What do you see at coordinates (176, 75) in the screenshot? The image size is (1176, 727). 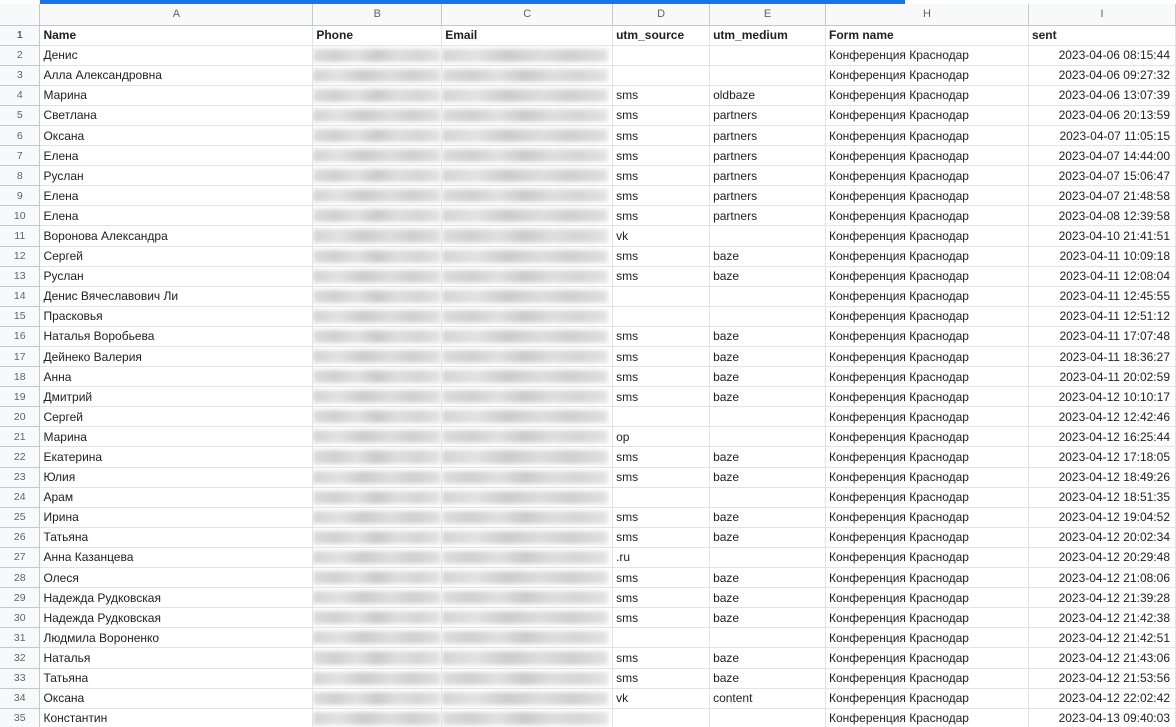 I see `cell-name: Алла Александровна` at bounding box center [176, 75].